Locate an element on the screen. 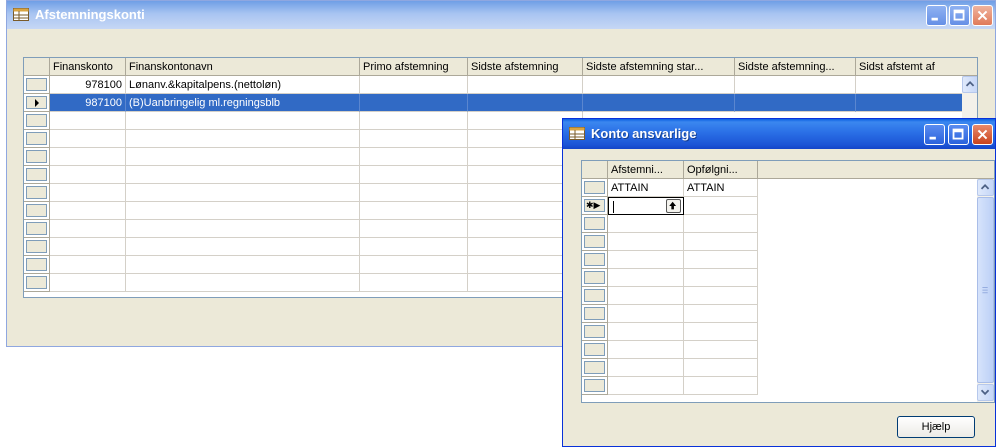 This screenshot has height=447, width=996. col-sidste-afstemning: Sidste afstemning is located at coordinates (525, 67).